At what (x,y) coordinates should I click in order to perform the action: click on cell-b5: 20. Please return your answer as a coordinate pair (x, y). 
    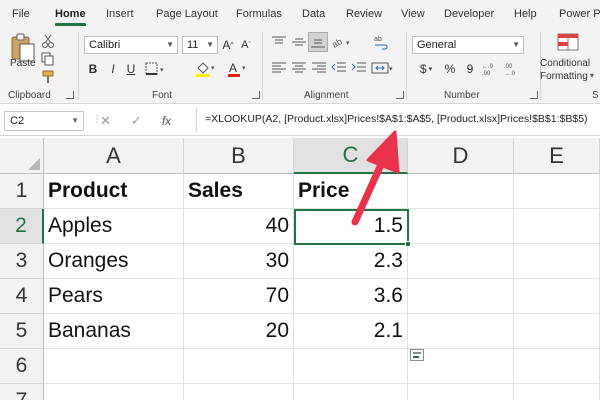
    Looking at the image, I should click on (239, 331).